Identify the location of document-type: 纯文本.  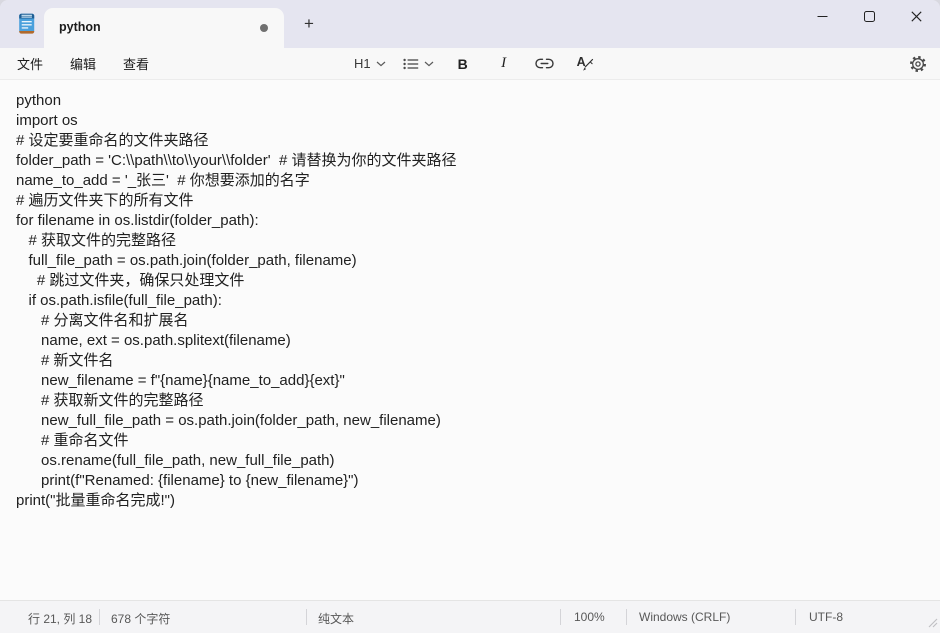
(336, 619).